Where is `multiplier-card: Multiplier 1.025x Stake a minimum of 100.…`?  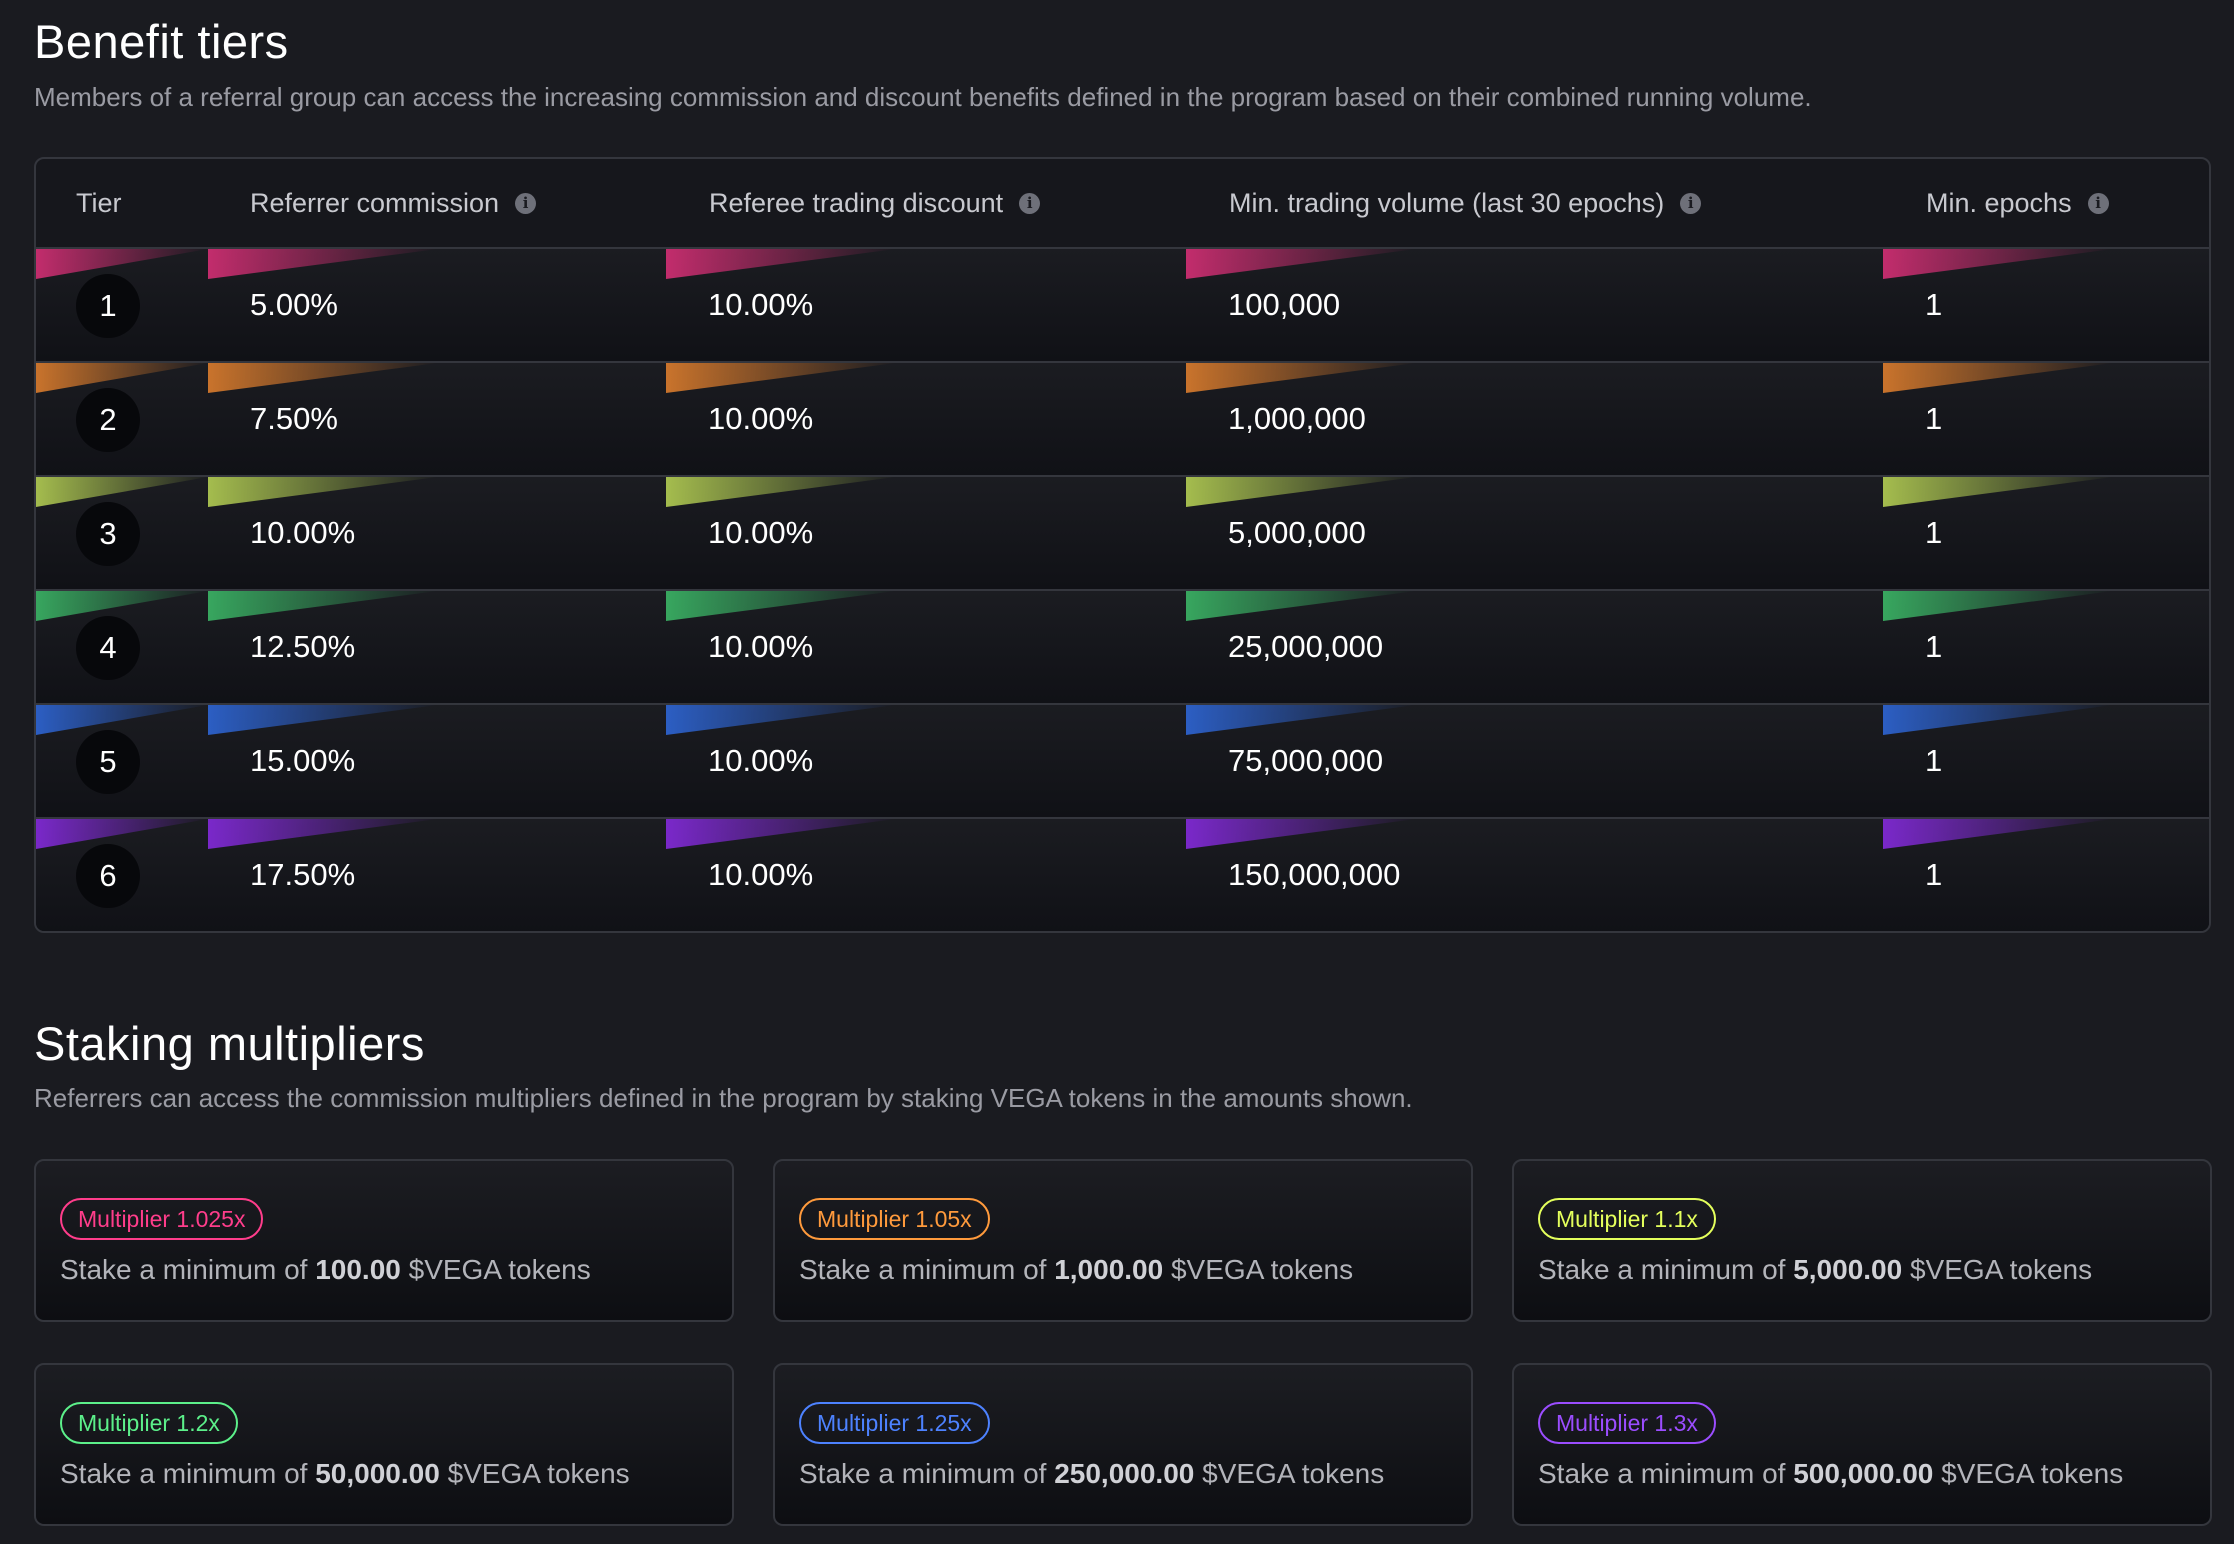
multiplier-card: Multiplier 1.025x Stake a minimum of 100.… is located at coordinates (384, 1240).